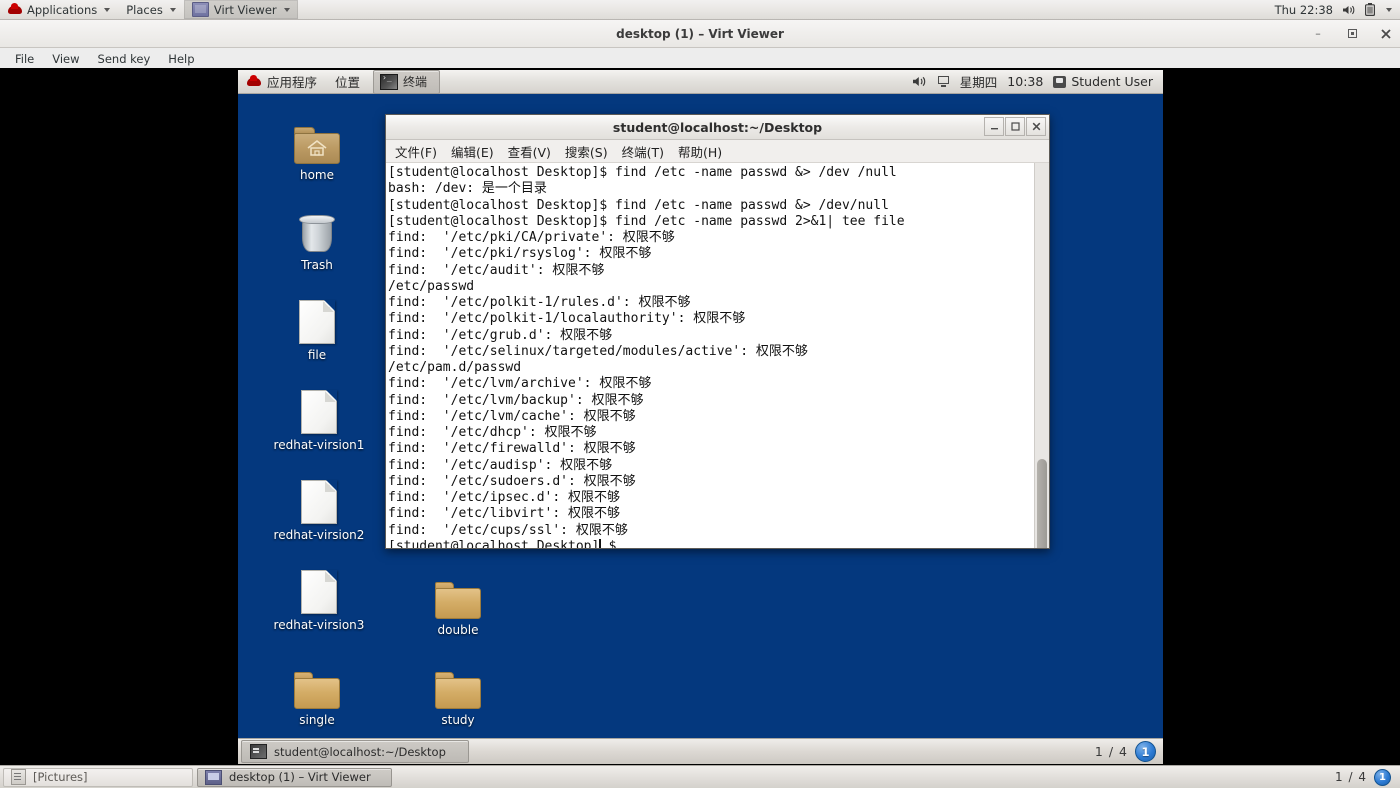 The height and width of the screenshot is (788, 1400). Describe the element at coordinates (700, 151) in the screenshot. I see `terminal-menu-help: 帮助(H)` at that location.